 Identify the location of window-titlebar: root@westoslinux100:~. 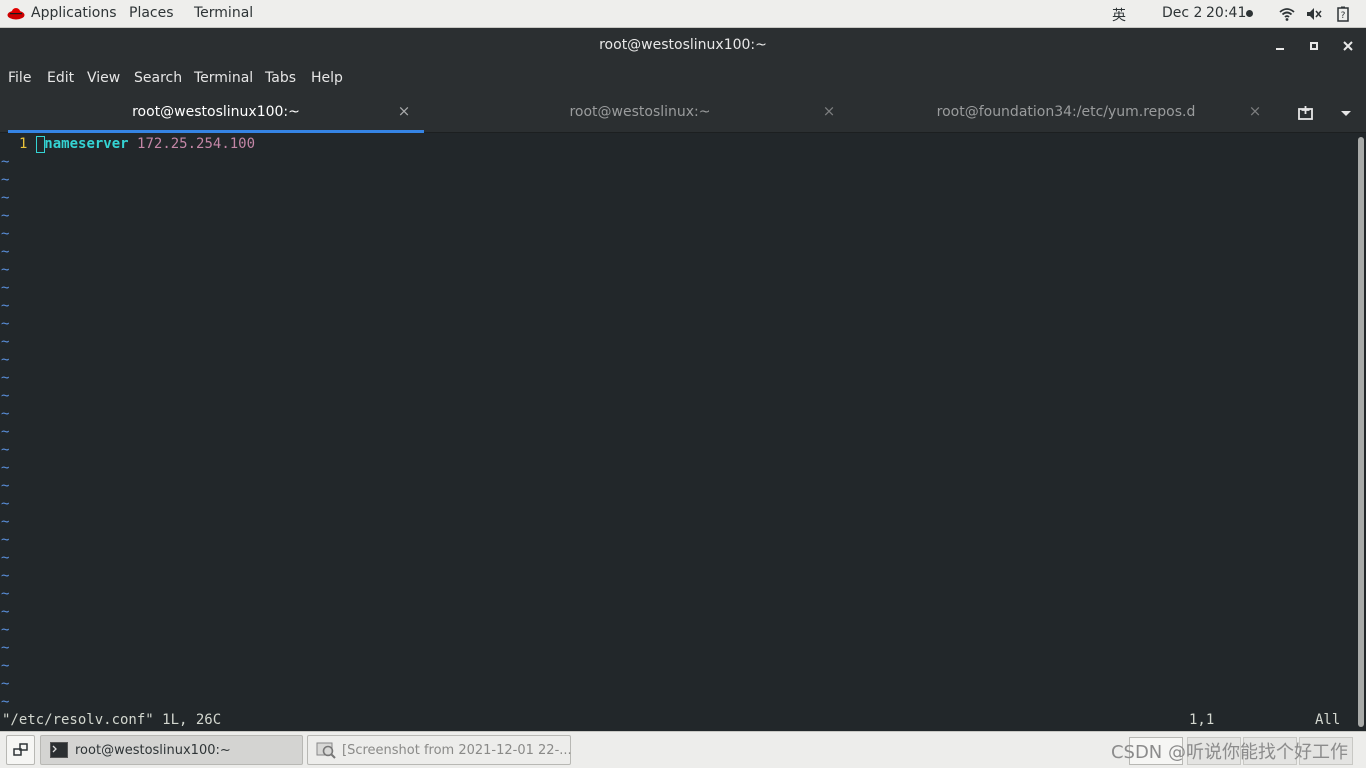
(683, 46).